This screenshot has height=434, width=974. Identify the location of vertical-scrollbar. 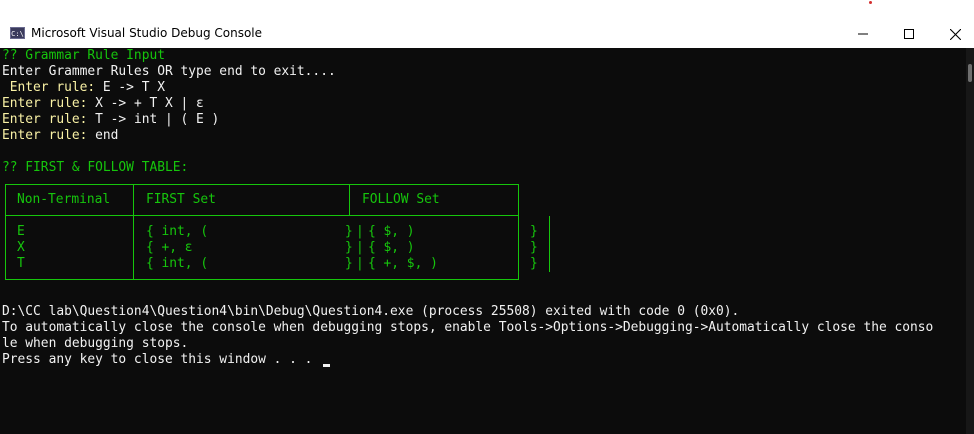
(970, 241).